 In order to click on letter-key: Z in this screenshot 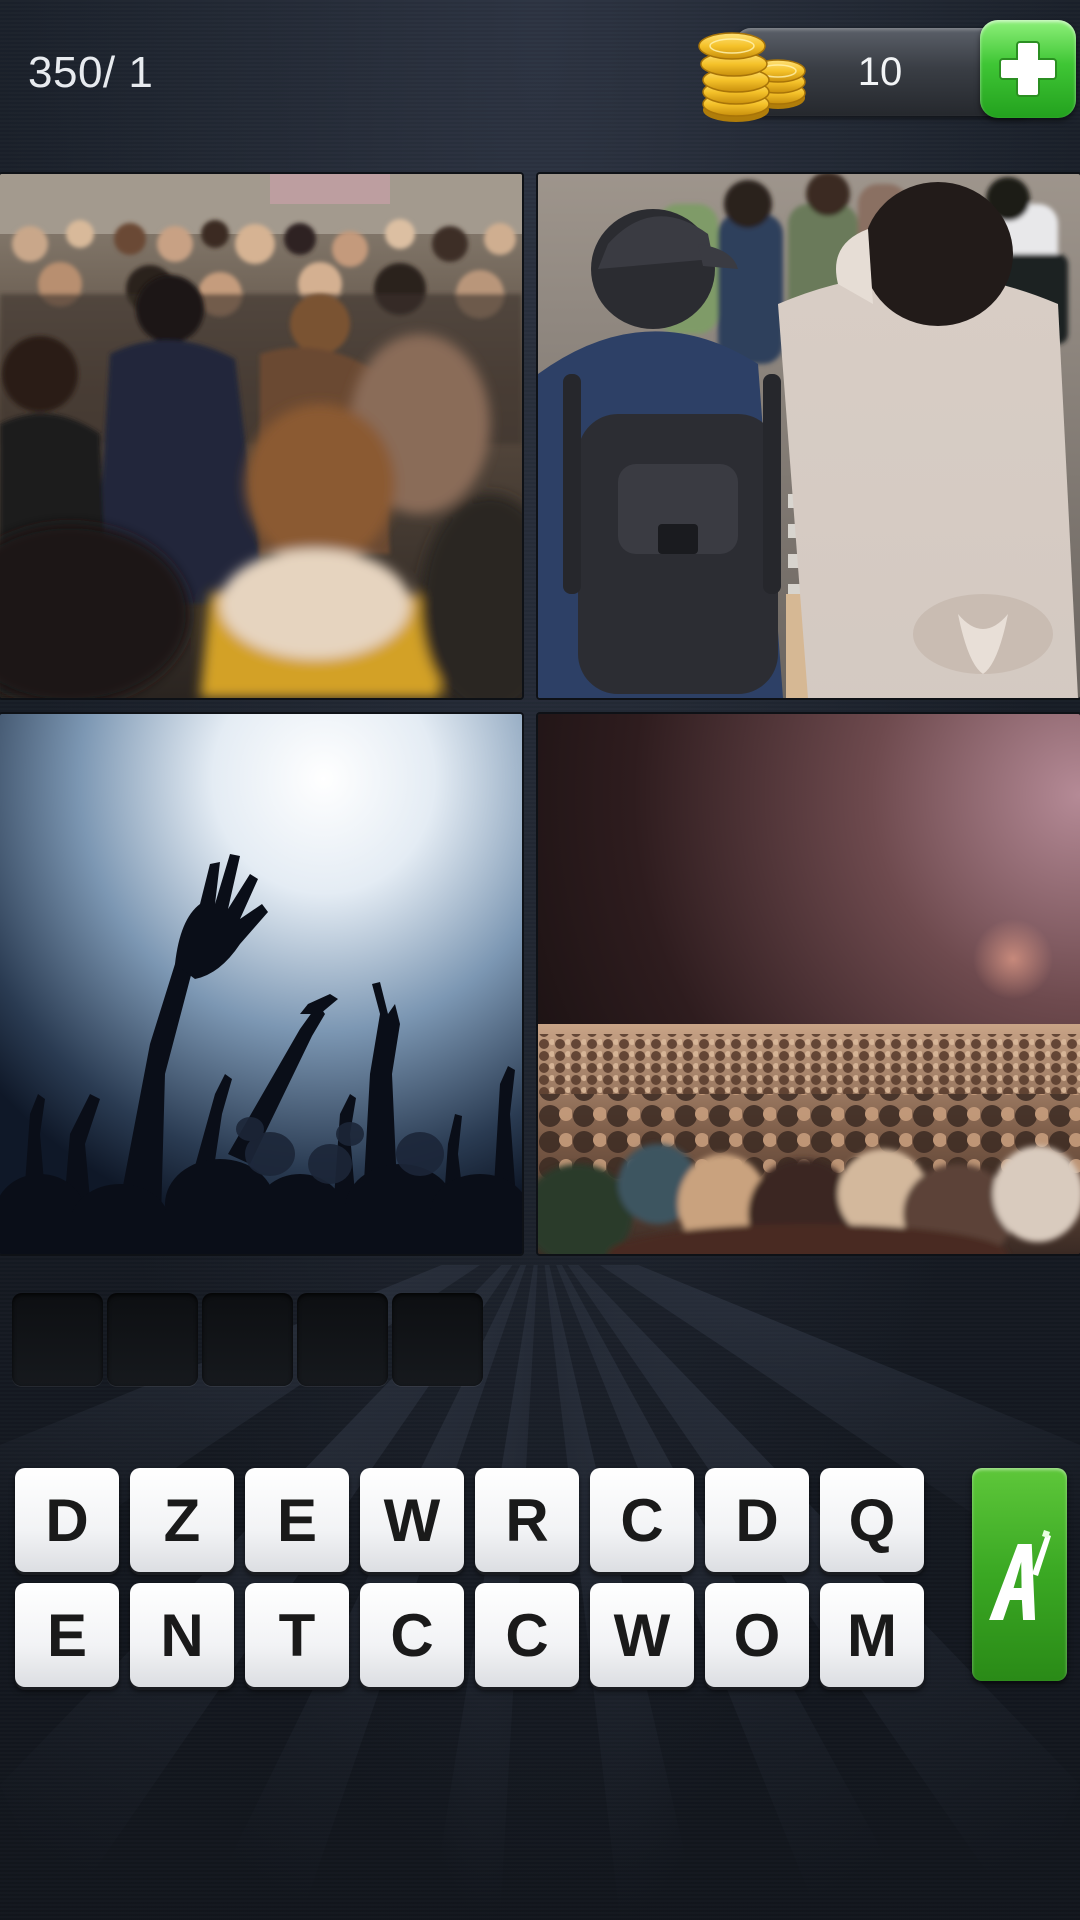, I will do `click(182, 1520)`.